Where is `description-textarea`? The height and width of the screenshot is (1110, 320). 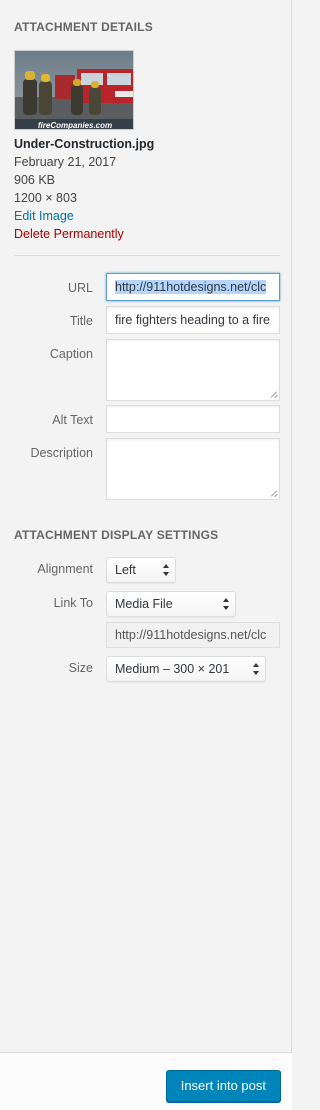 description-textarea is located at coordinates (193, 469).